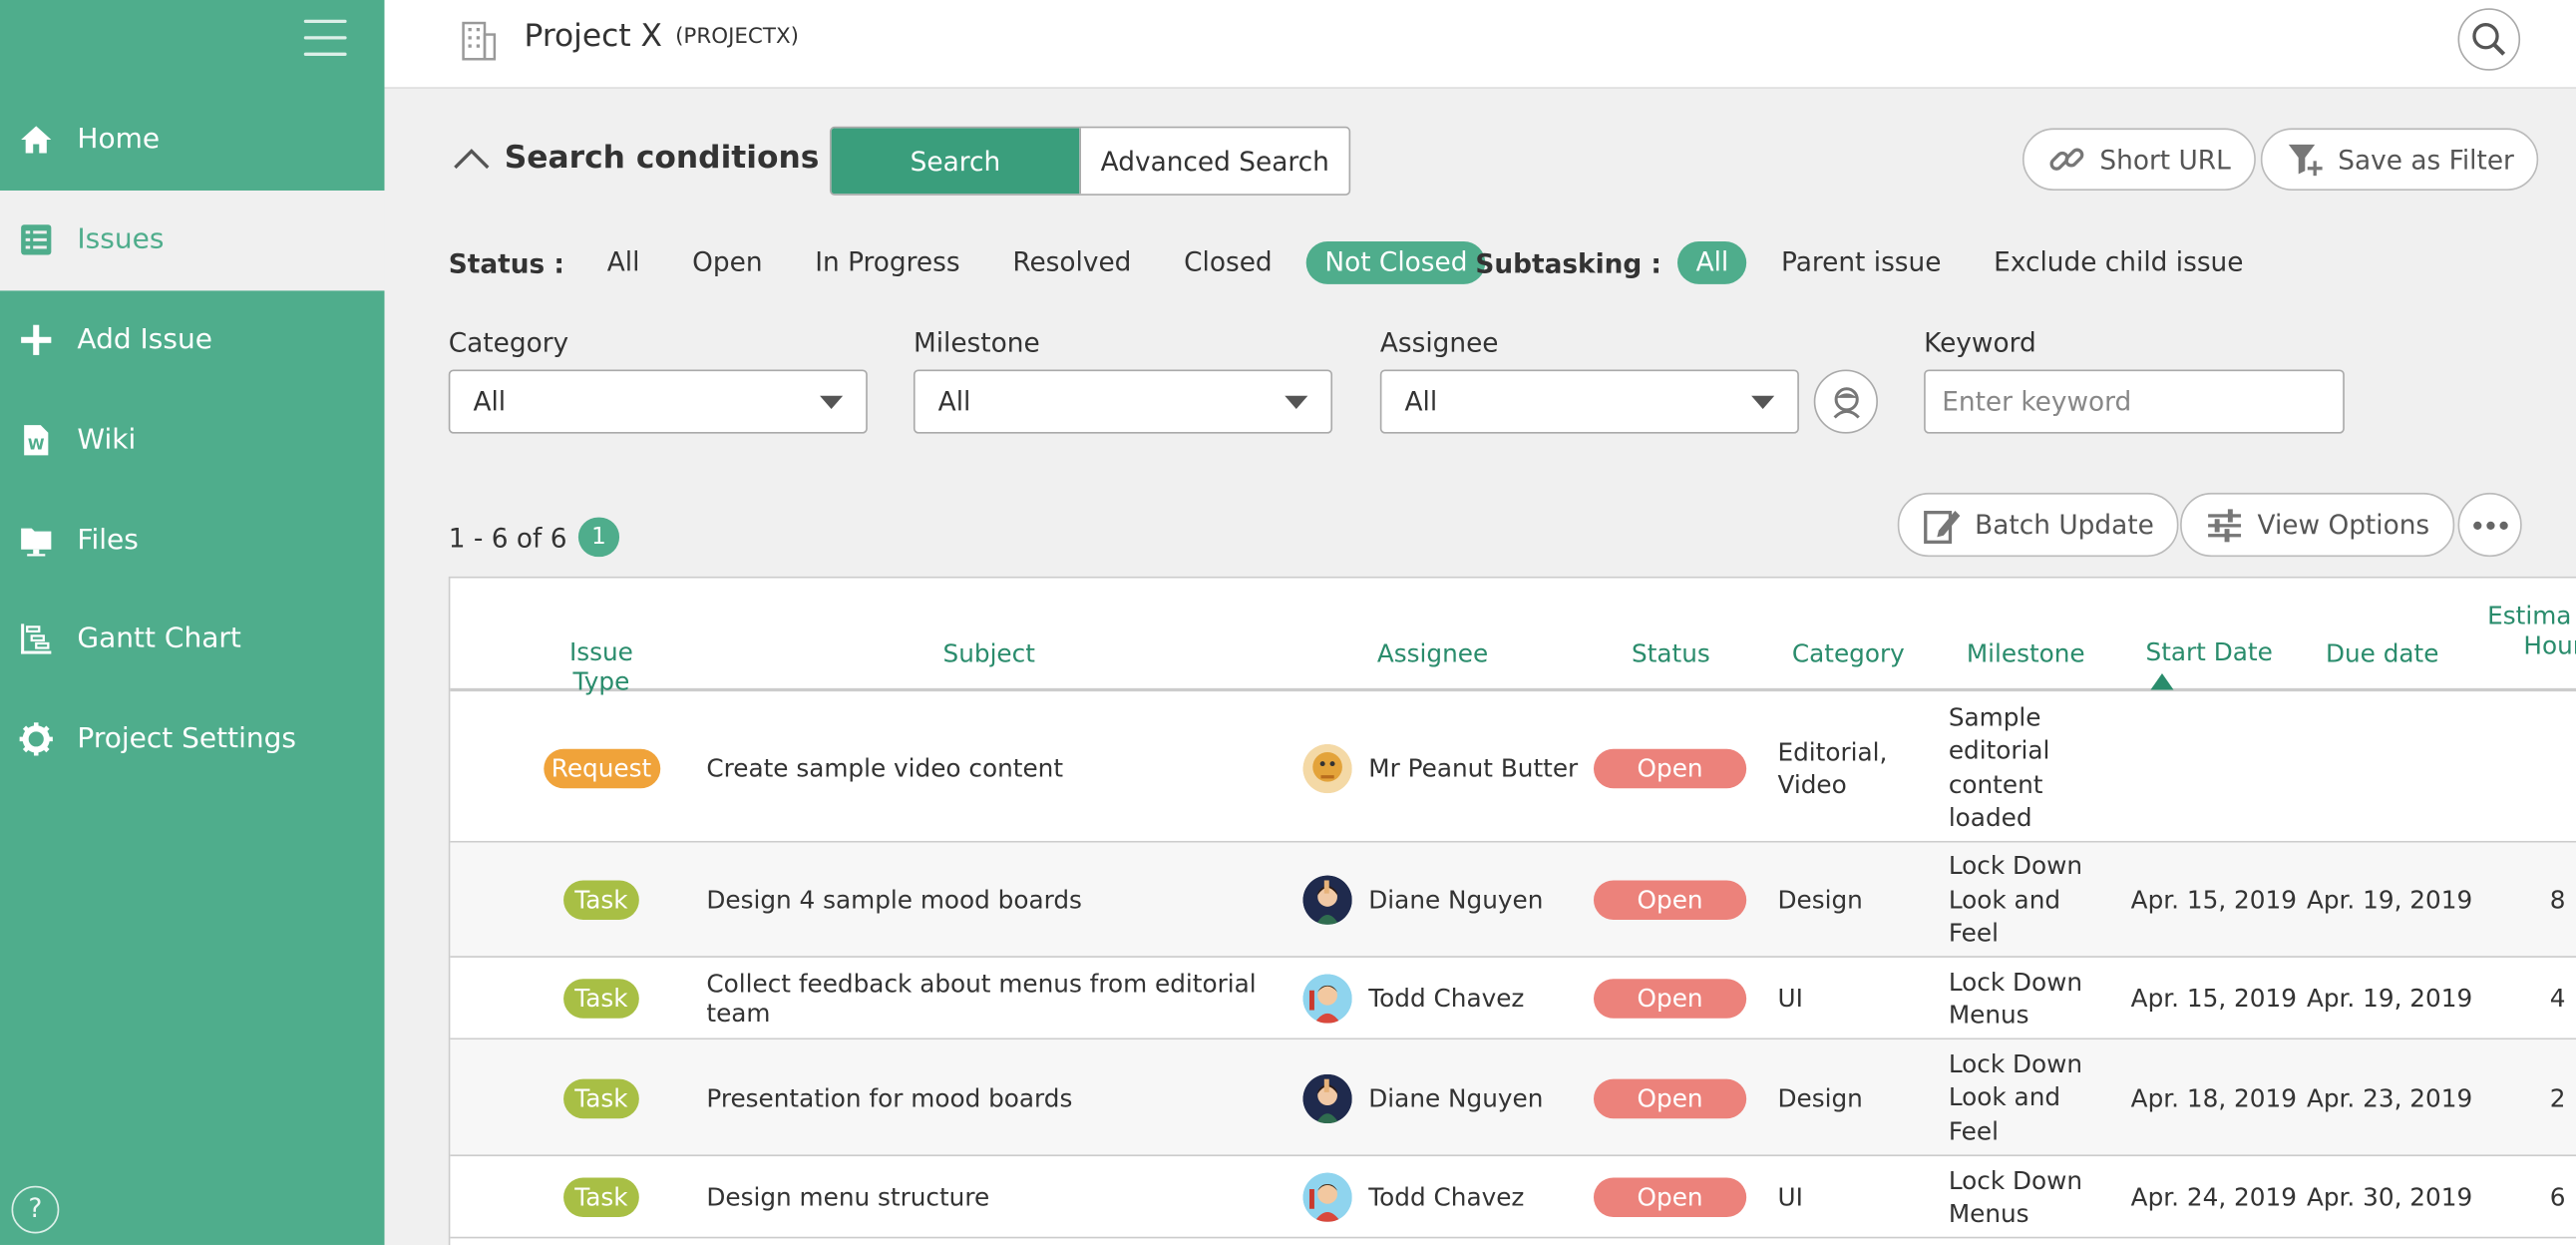 This screenshot has height=1245, width=2576. What do you see at coordinates (1001, 1097) in the screenshot?
I see `issue-subject-link: Presentation for mood boards` at bounding box center [1001, 1097].